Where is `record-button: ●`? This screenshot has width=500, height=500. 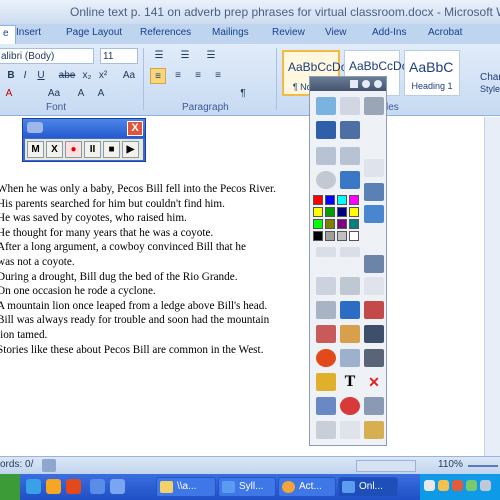 record-button: ● is located at coordinates (73, 149).